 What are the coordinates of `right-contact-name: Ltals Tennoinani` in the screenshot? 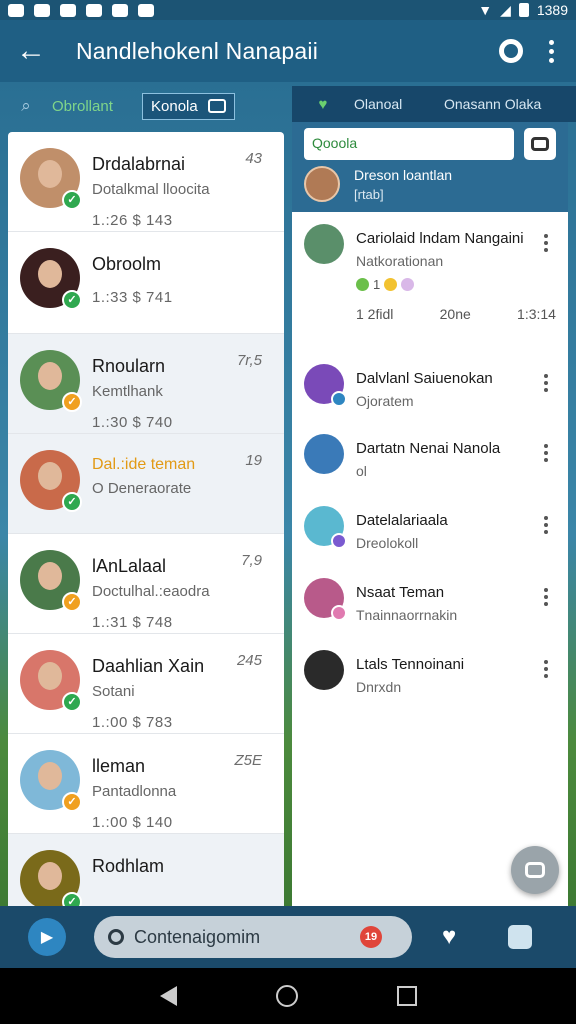 It's located at (410, 664).